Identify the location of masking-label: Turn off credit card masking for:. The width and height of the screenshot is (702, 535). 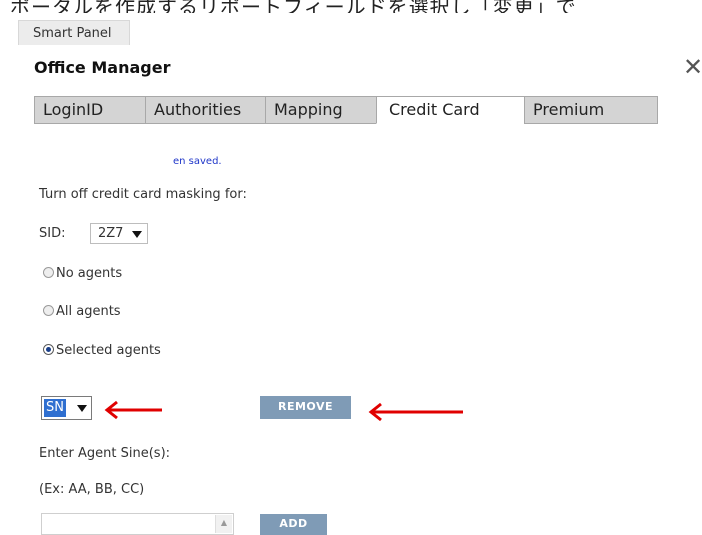
(143, 194).